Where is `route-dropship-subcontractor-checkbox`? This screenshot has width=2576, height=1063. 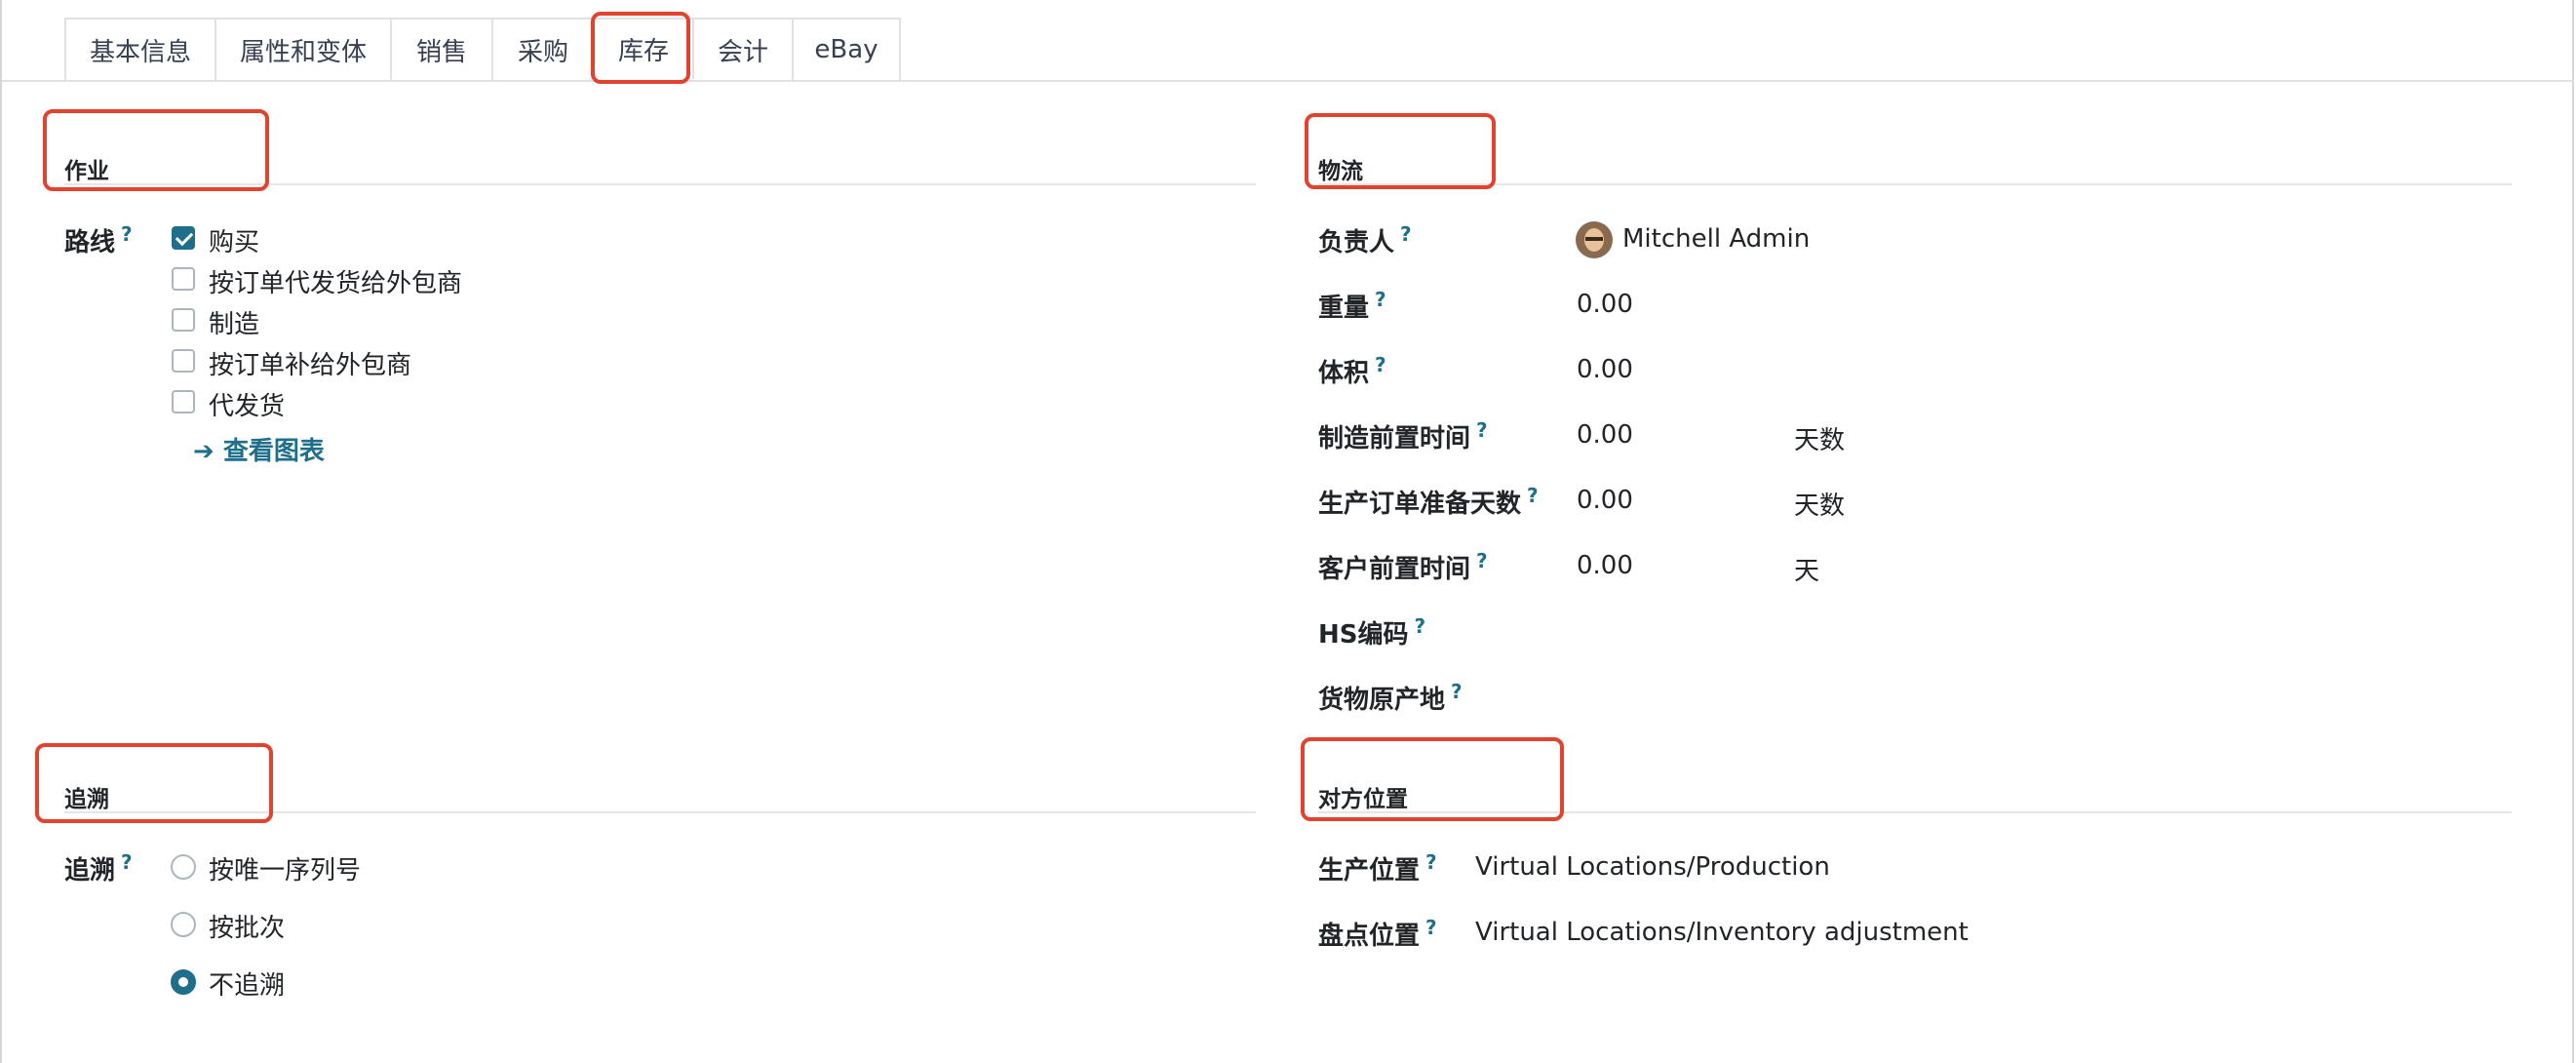 route-dropship-subcontractor-checkbox is located at coordinates (183, 279).